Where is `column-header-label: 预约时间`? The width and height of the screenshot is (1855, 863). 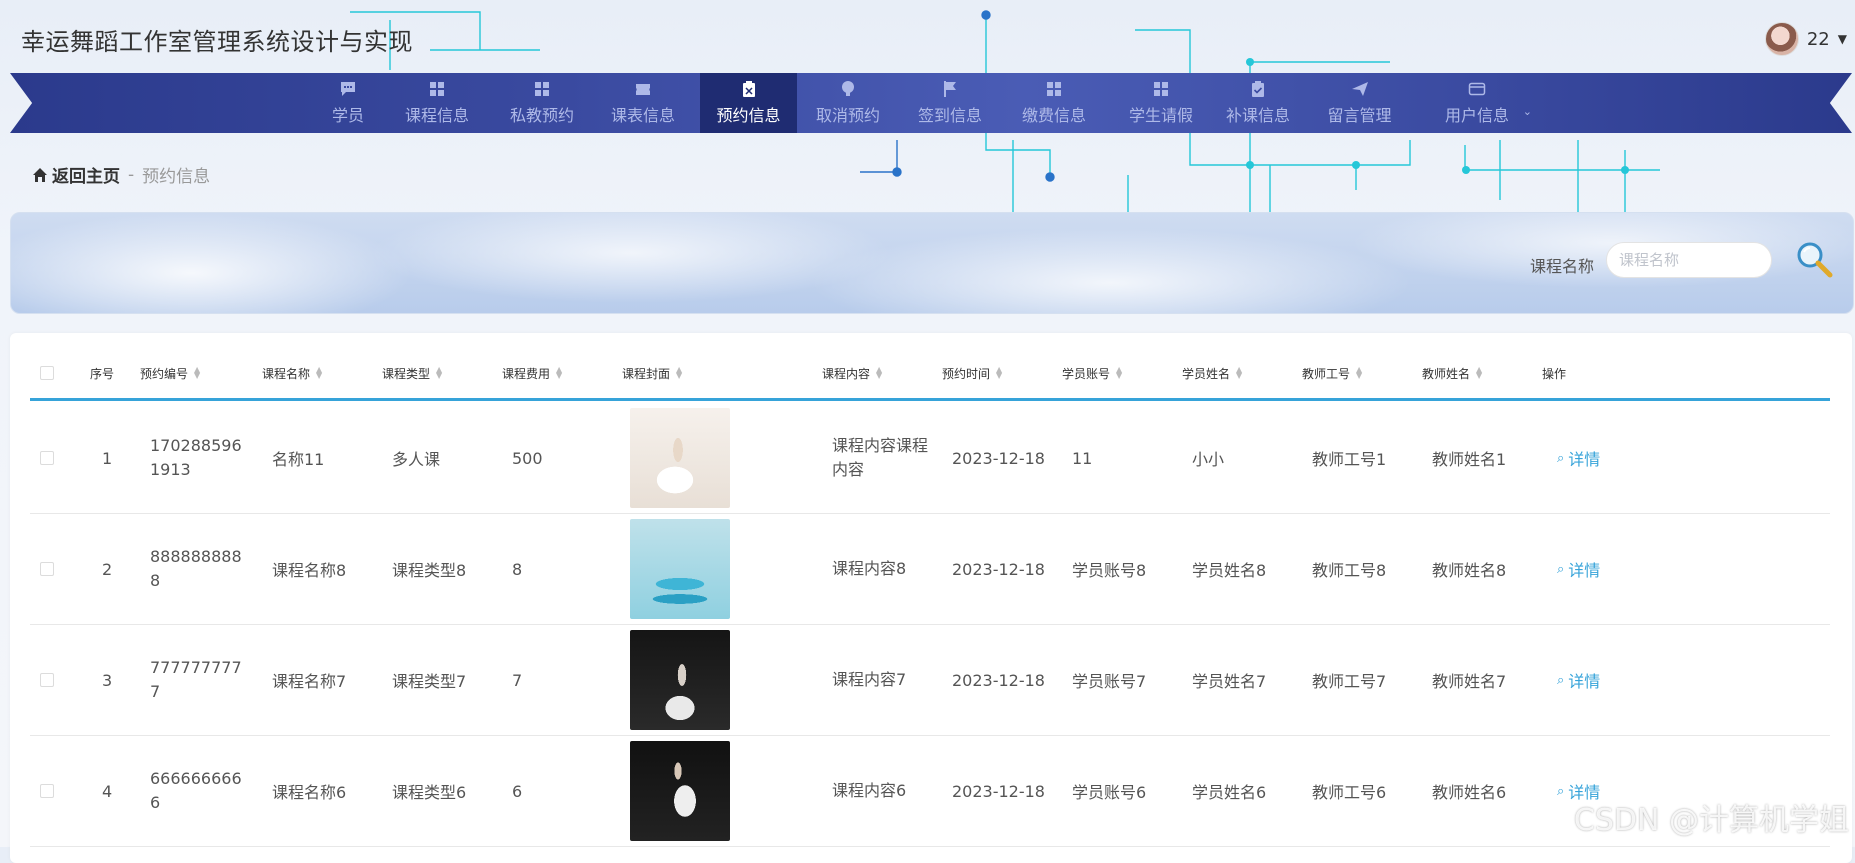 column-header-label: 预约时间 is located at coordinates (966, 373).